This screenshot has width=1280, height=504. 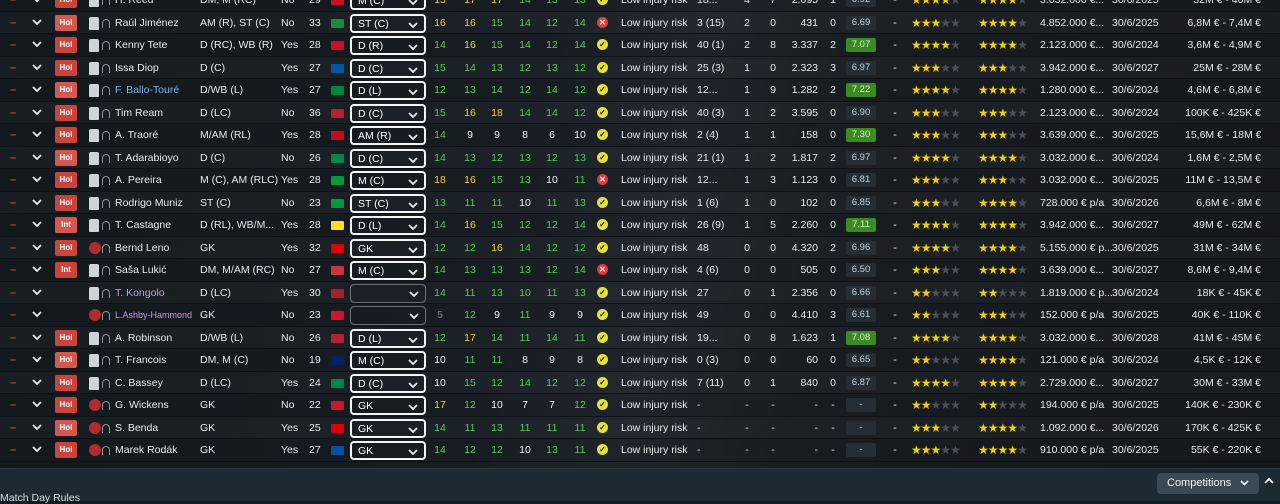 I want to click on player-name: S. Benda, so click(x=162, y=428).